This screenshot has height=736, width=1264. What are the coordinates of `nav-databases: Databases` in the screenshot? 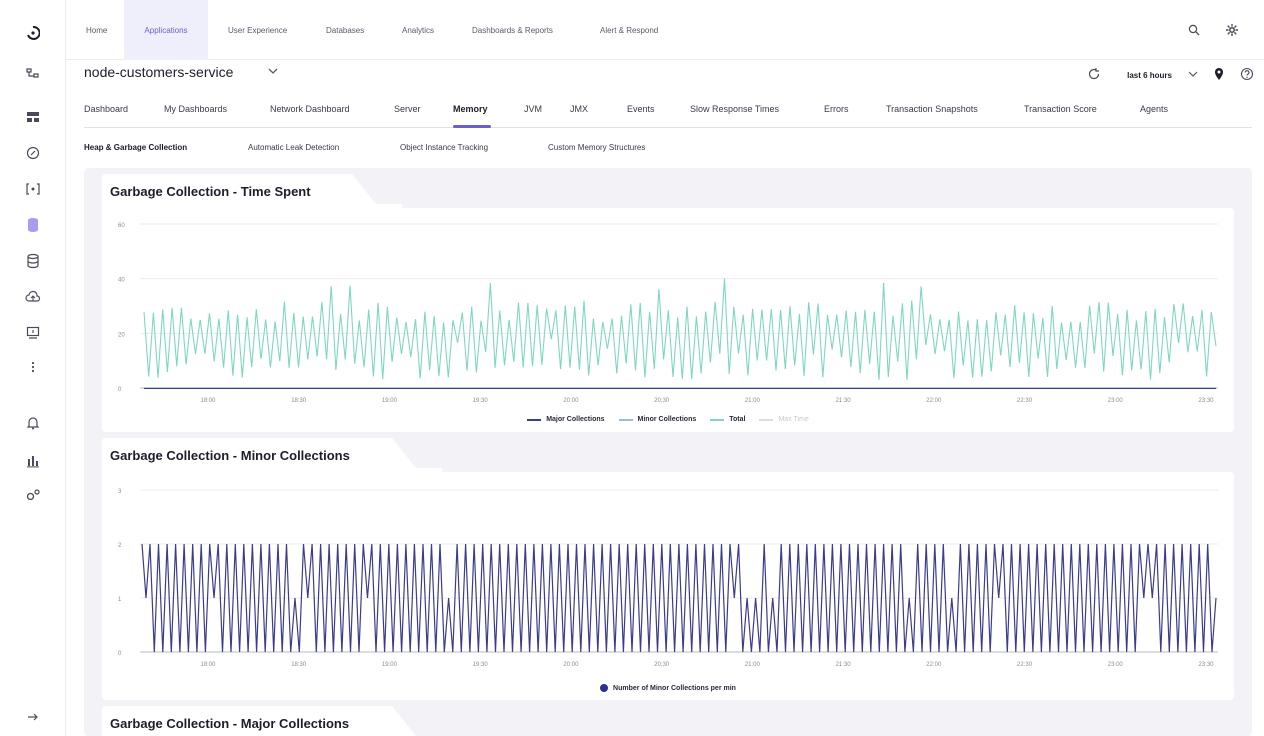 It's located at (345, 30).